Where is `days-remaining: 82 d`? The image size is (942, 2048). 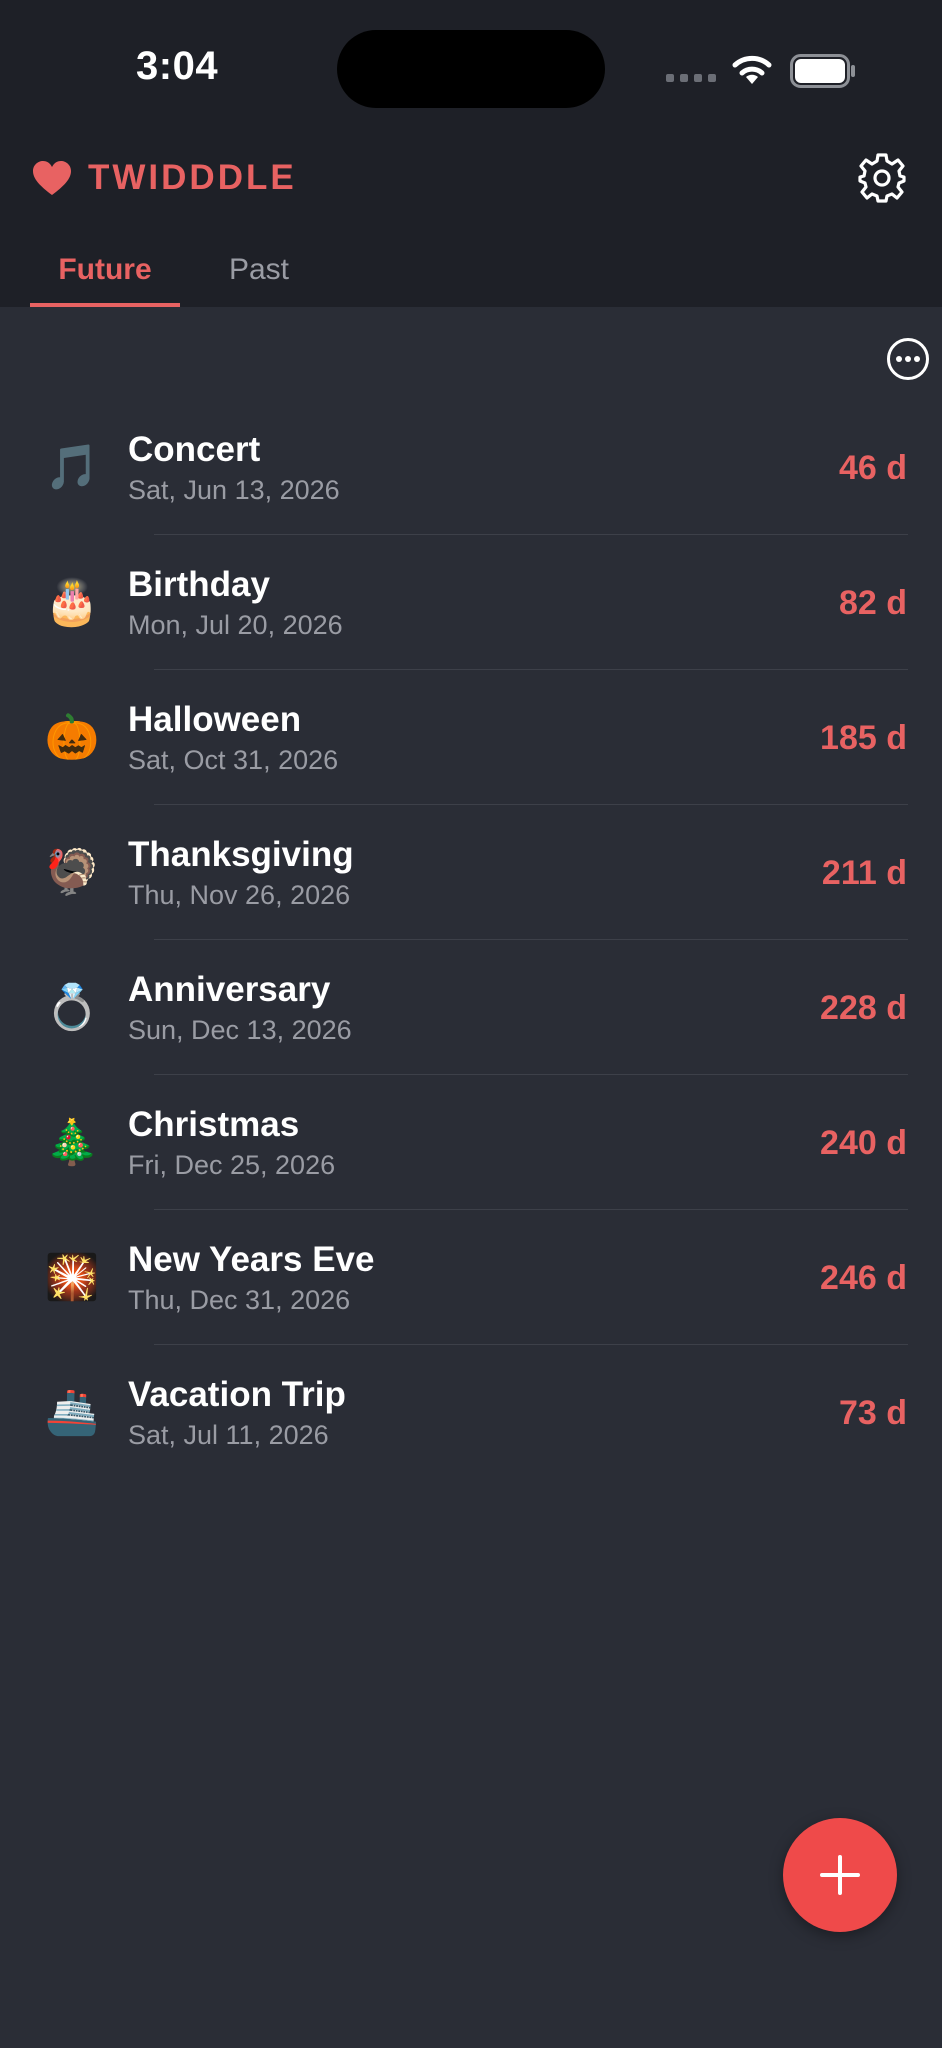
days-remaining: 82 d is located at coordinates (872, 603).